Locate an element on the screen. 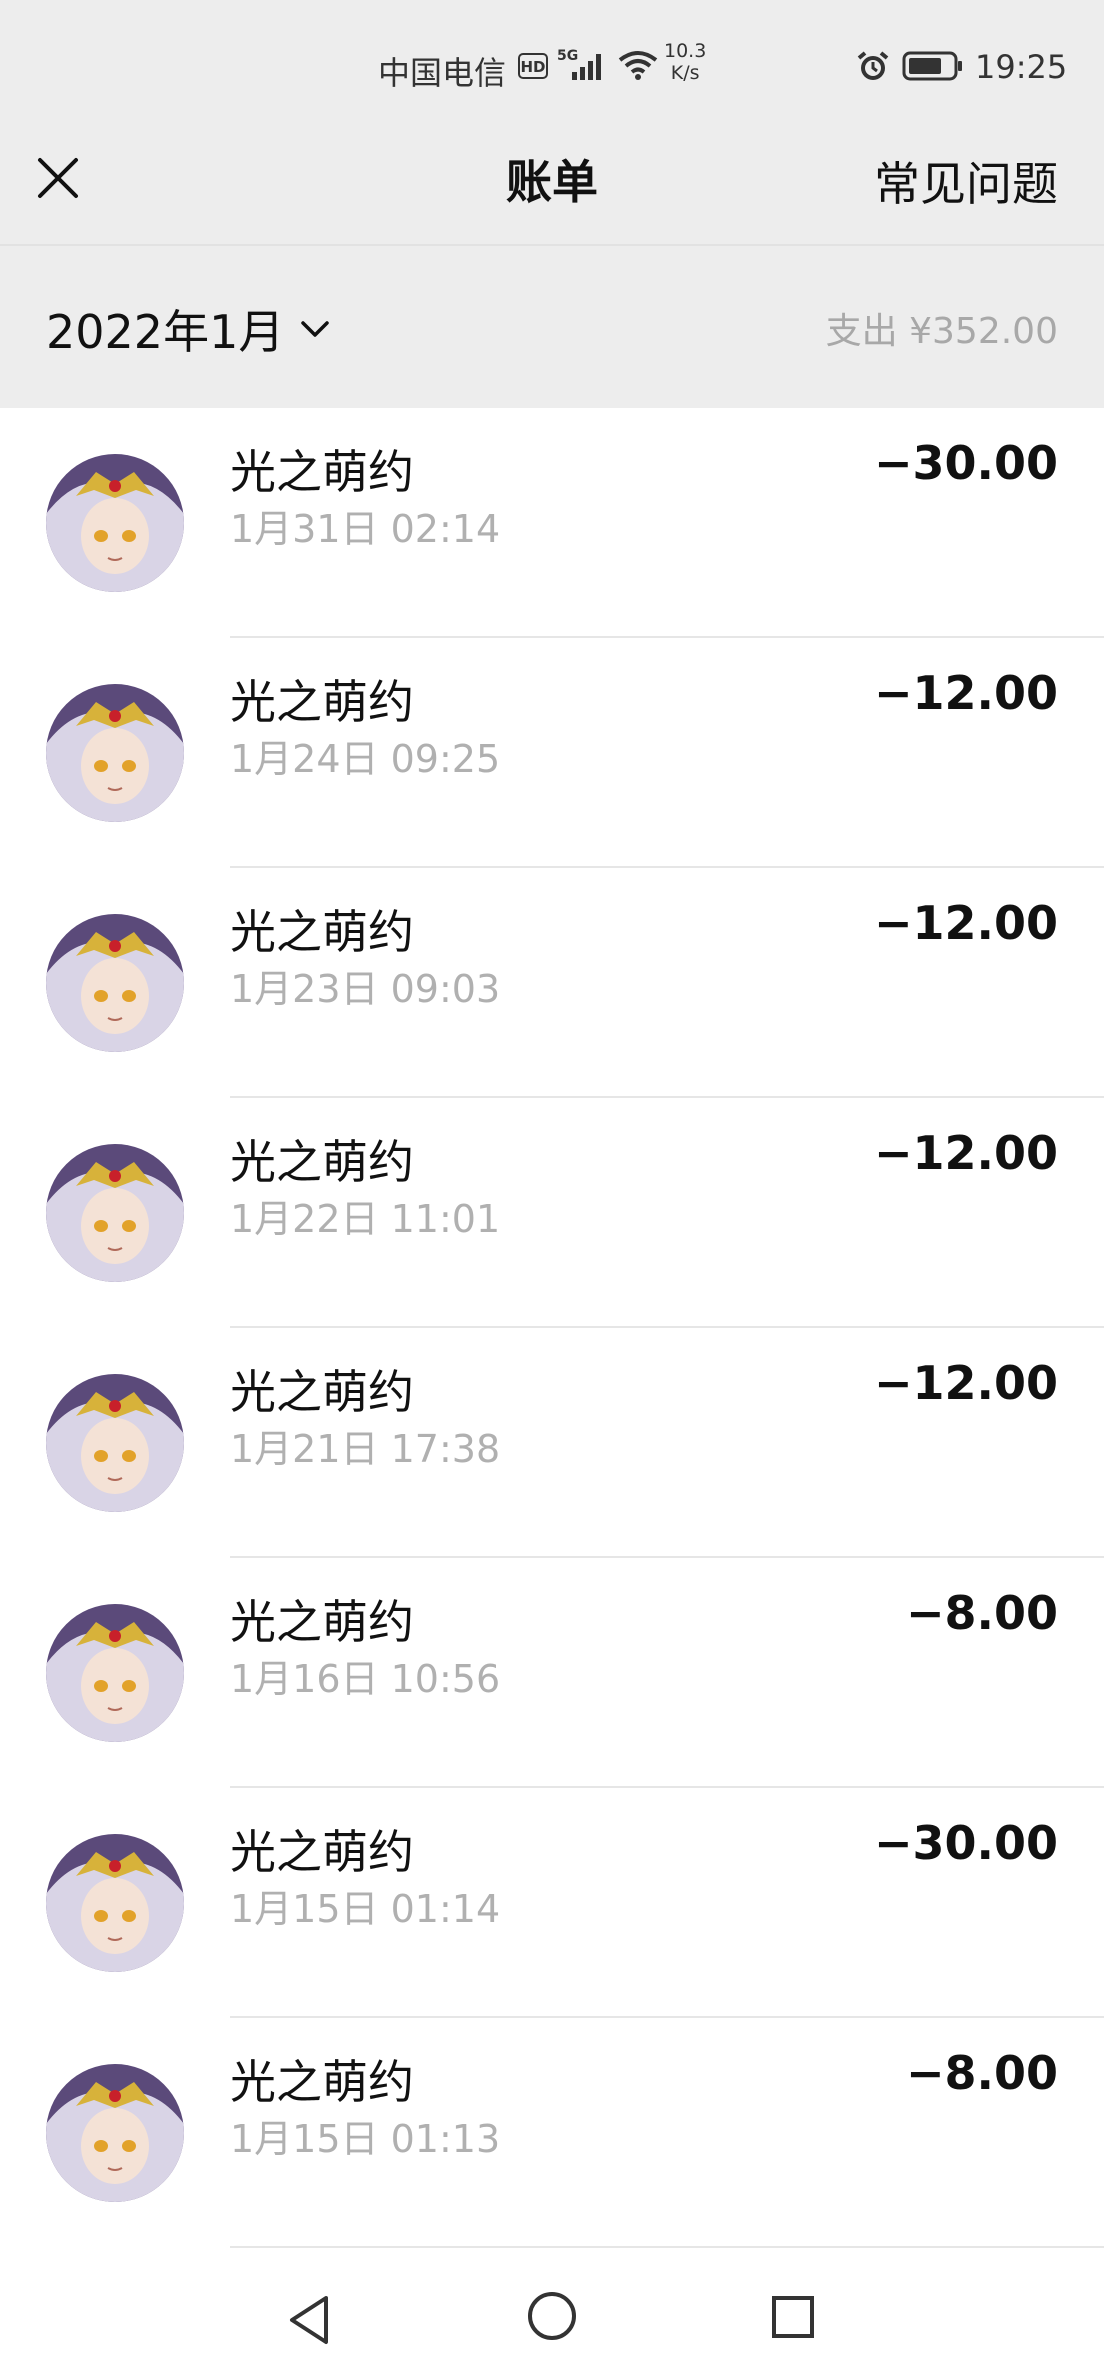 This screenshot has height=2376, width=1104. transaction-row: 光之萌约 1月16日 10:56 −8.00 is located at coordinates (552, 1673).